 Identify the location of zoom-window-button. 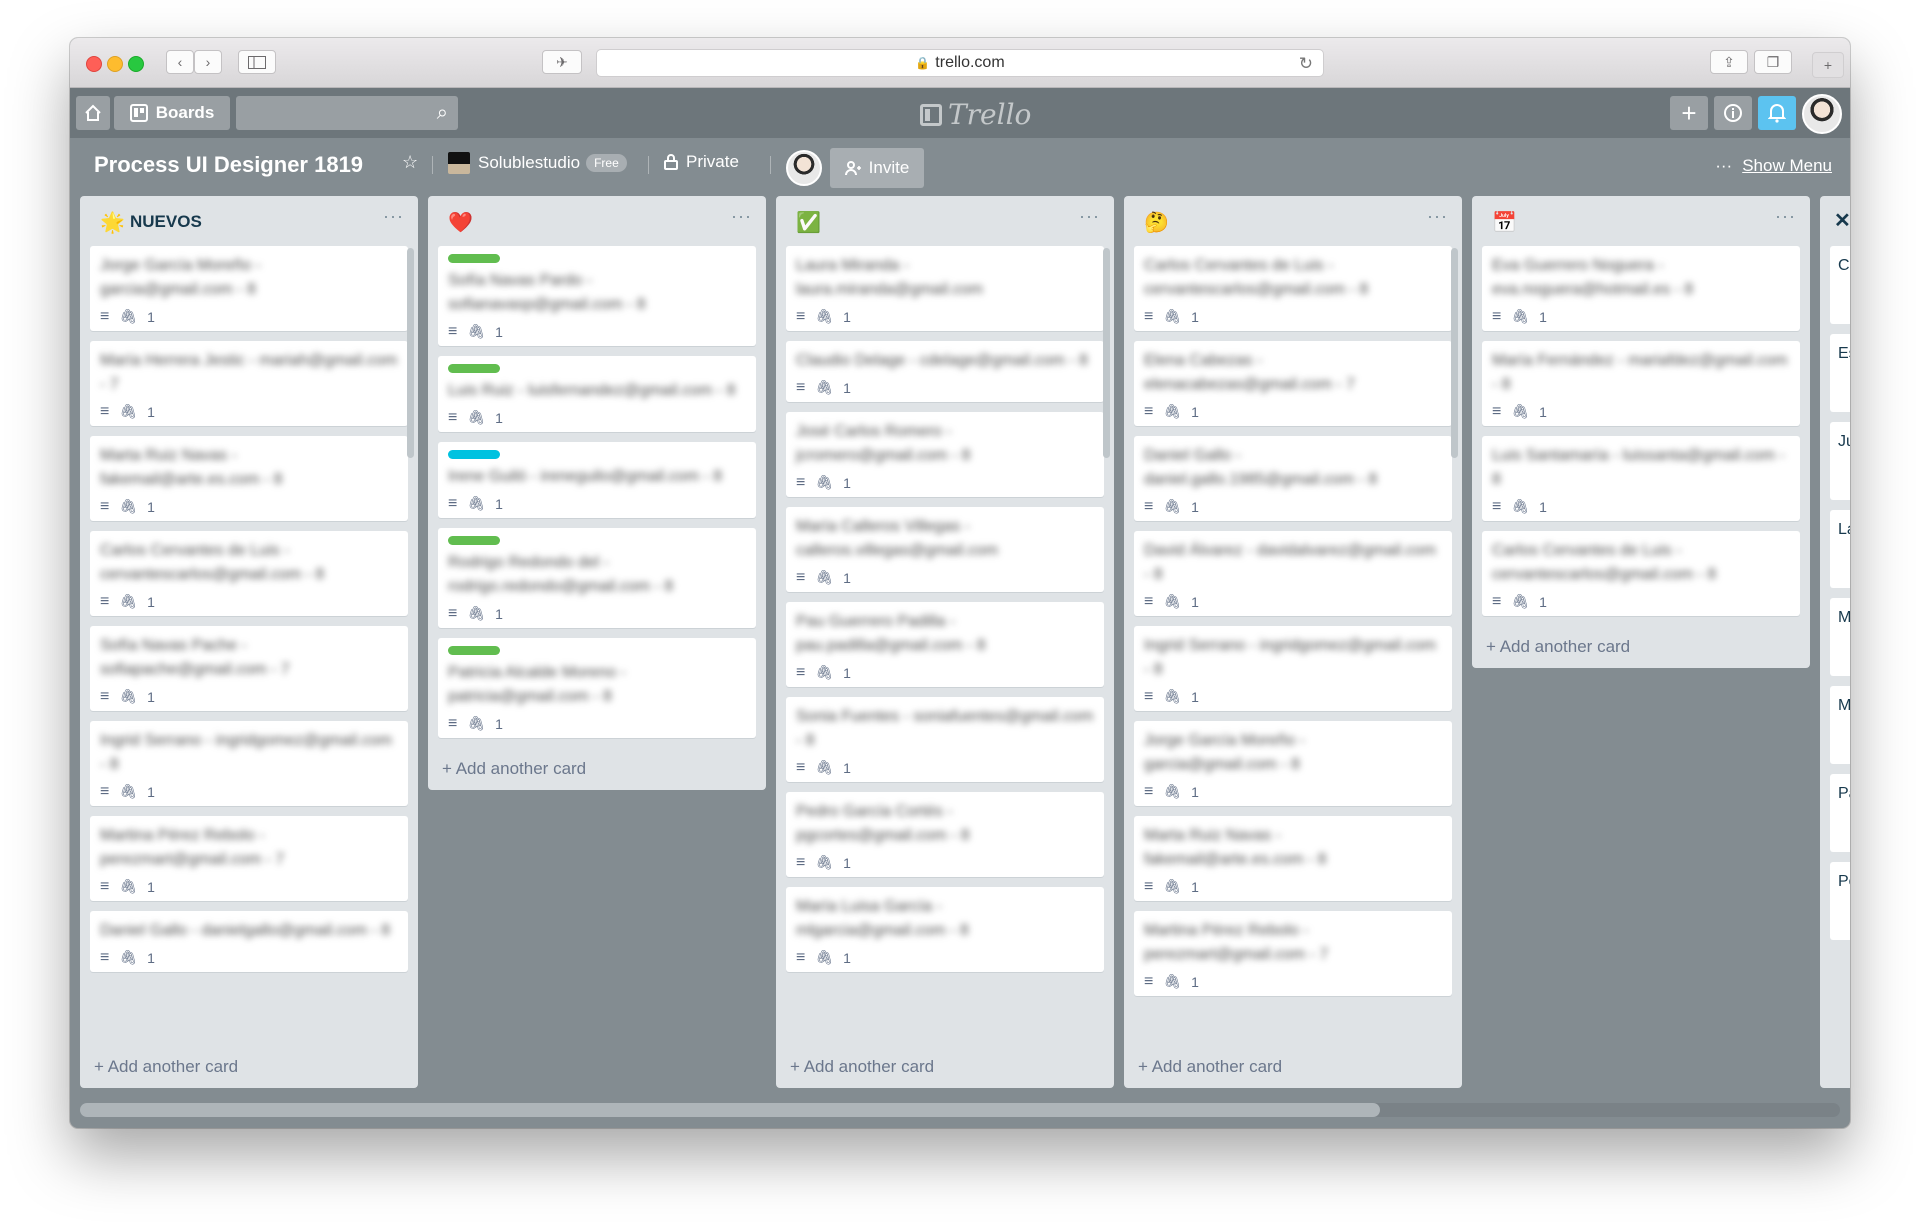
(136, 64).